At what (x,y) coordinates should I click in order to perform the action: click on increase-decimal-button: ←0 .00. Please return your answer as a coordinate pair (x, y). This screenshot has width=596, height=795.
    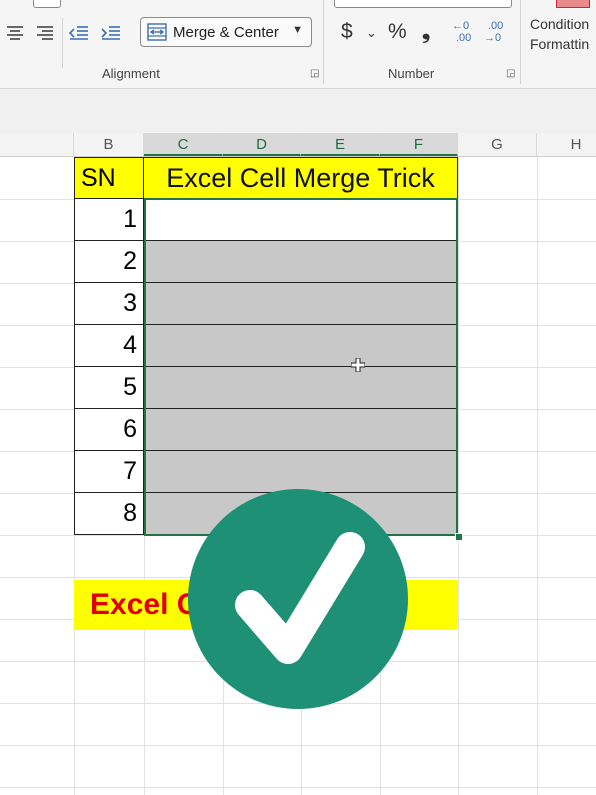
    Looking at the image, I should click on (461, 32).